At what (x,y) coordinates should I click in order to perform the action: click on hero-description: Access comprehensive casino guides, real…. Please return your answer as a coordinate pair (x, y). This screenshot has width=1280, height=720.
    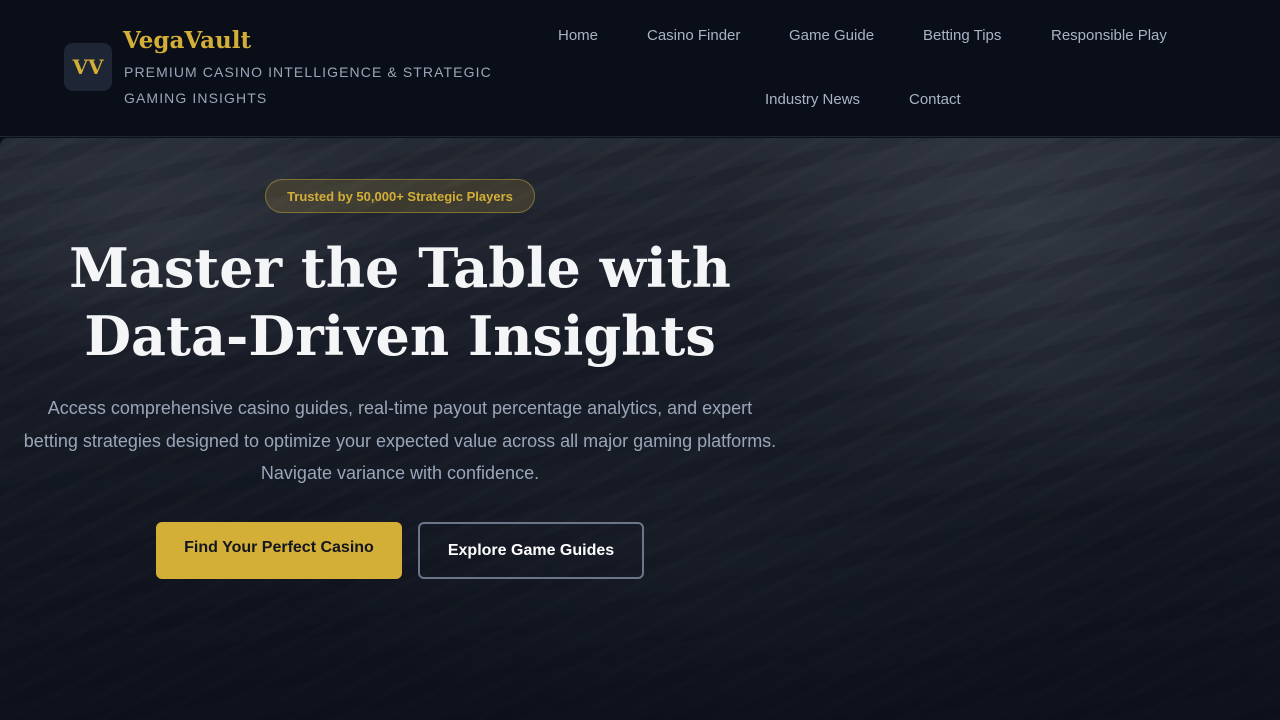
    Looking at the image, I should click on (400, 440).